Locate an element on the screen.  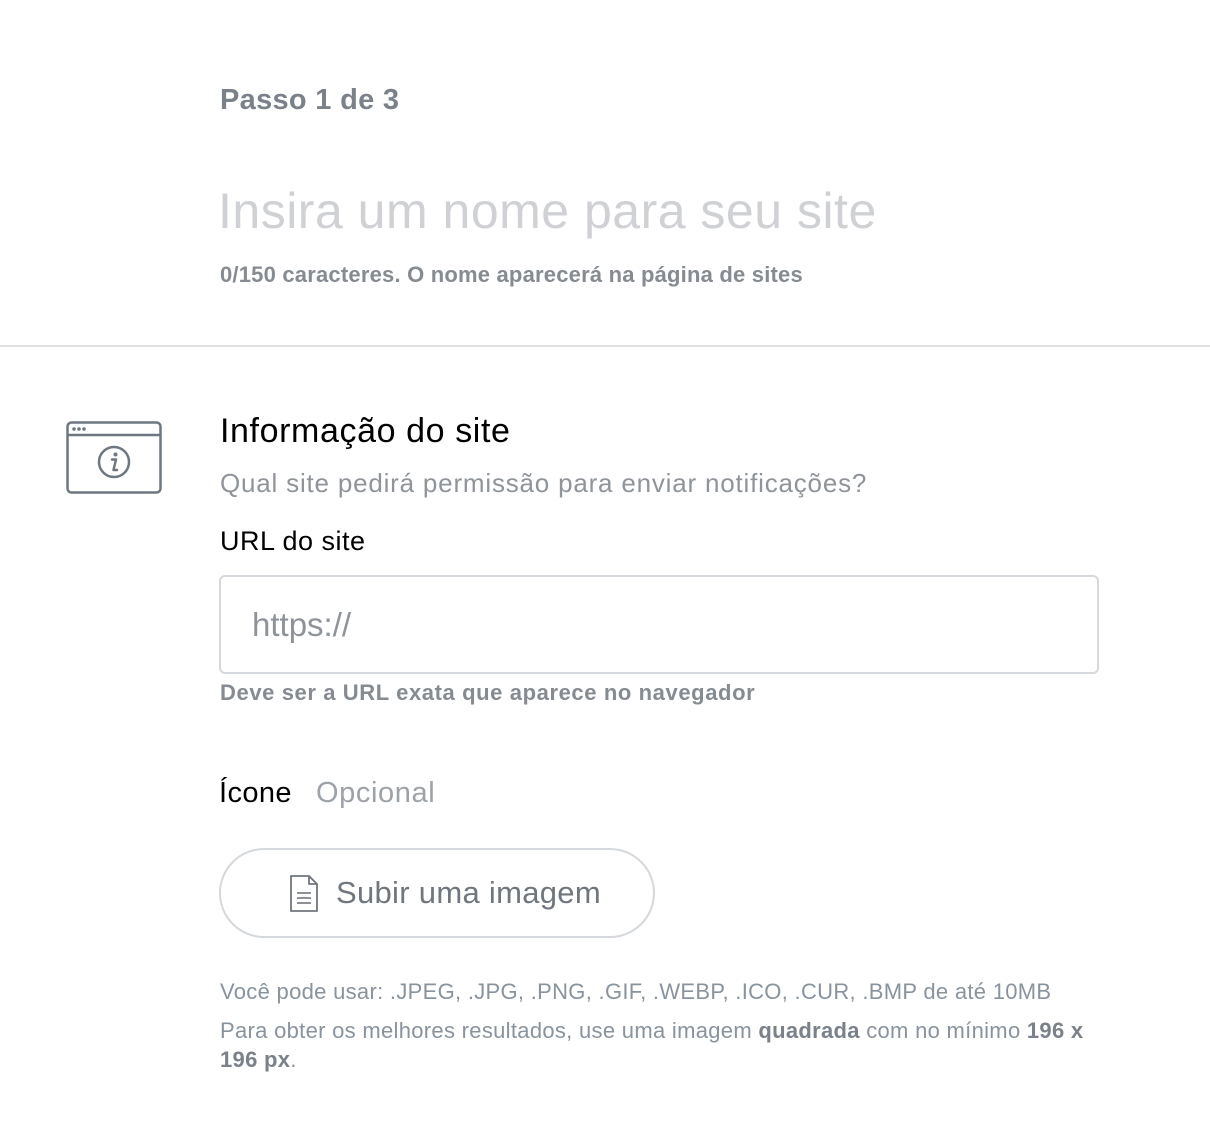
url-input is located at coordinates (659, 624).